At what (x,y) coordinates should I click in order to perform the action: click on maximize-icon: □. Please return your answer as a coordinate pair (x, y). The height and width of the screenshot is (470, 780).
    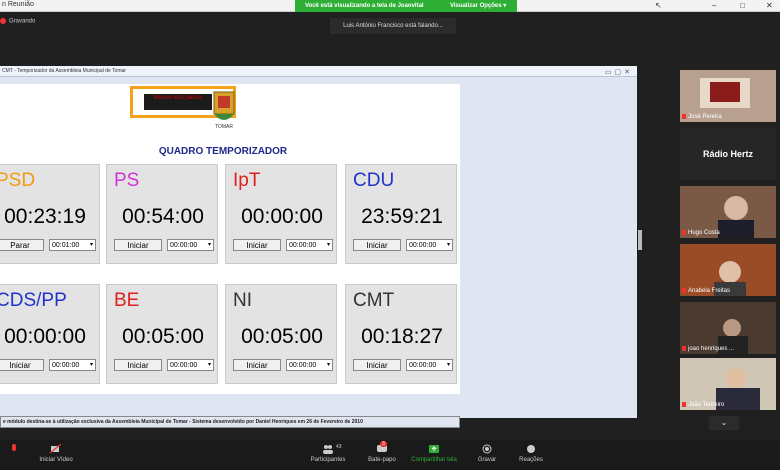
    Looking at the image, I should click on (742, 6).